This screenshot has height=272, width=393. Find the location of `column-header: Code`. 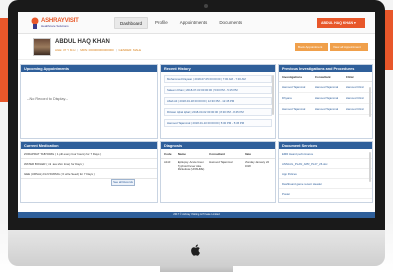

column-header: Code is located at coordinates (168, 154).